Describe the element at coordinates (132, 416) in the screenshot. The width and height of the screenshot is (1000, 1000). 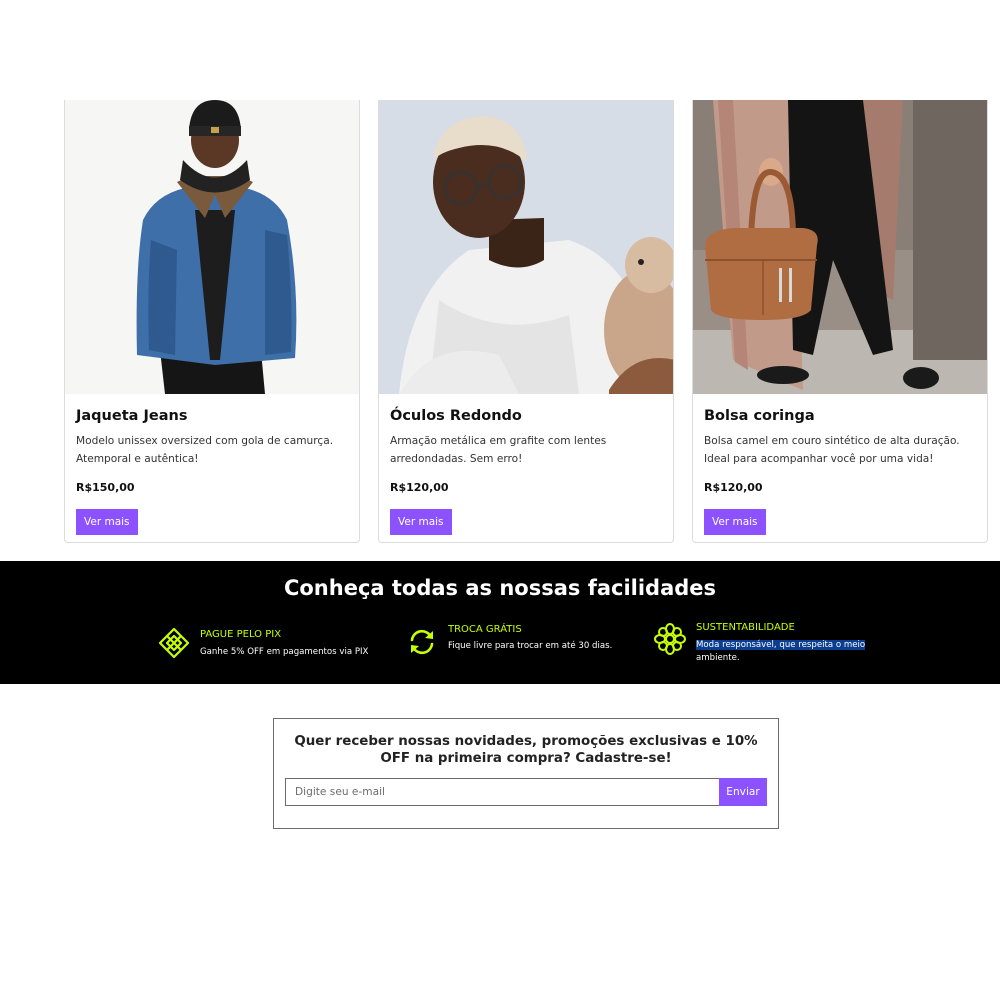
I see `product-title: Jaqueta Jeans` at that location.